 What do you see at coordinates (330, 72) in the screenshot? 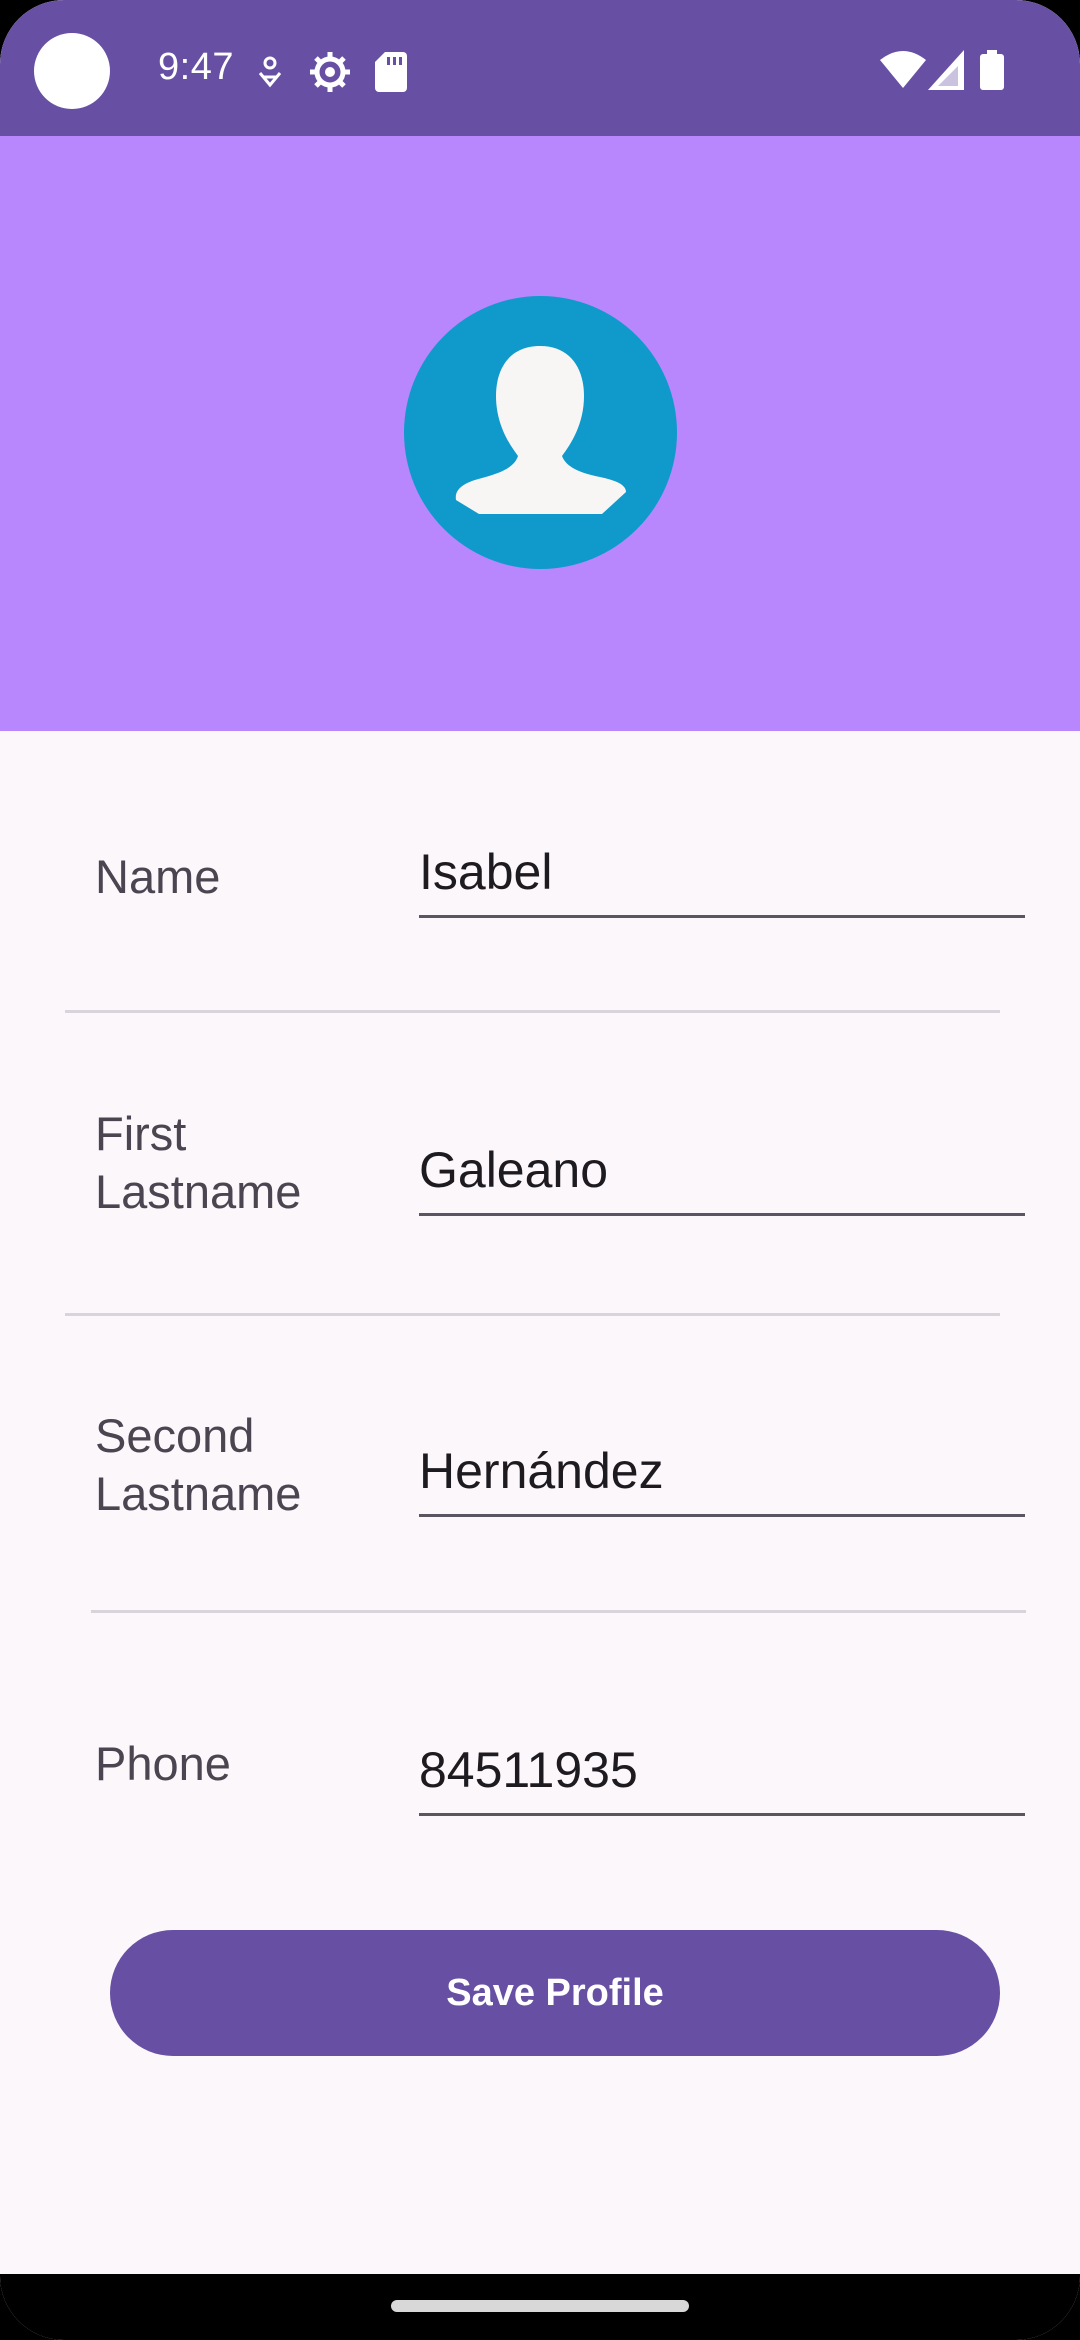
I see `settings-gear-icon` at bounding box center [330, 72].